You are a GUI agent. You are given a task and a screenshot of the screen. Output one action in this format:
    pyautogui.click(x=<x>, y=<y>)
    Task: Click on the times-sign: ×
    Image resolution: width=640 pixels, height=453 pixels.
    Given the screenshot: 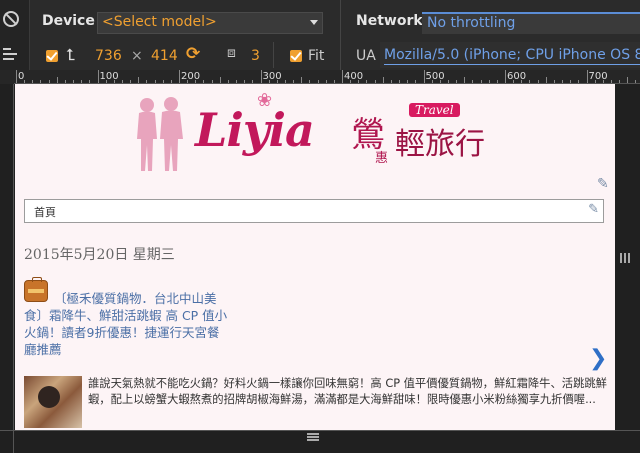 What is the action you would take?
    pyautogui.click(x=137, y=56)
    